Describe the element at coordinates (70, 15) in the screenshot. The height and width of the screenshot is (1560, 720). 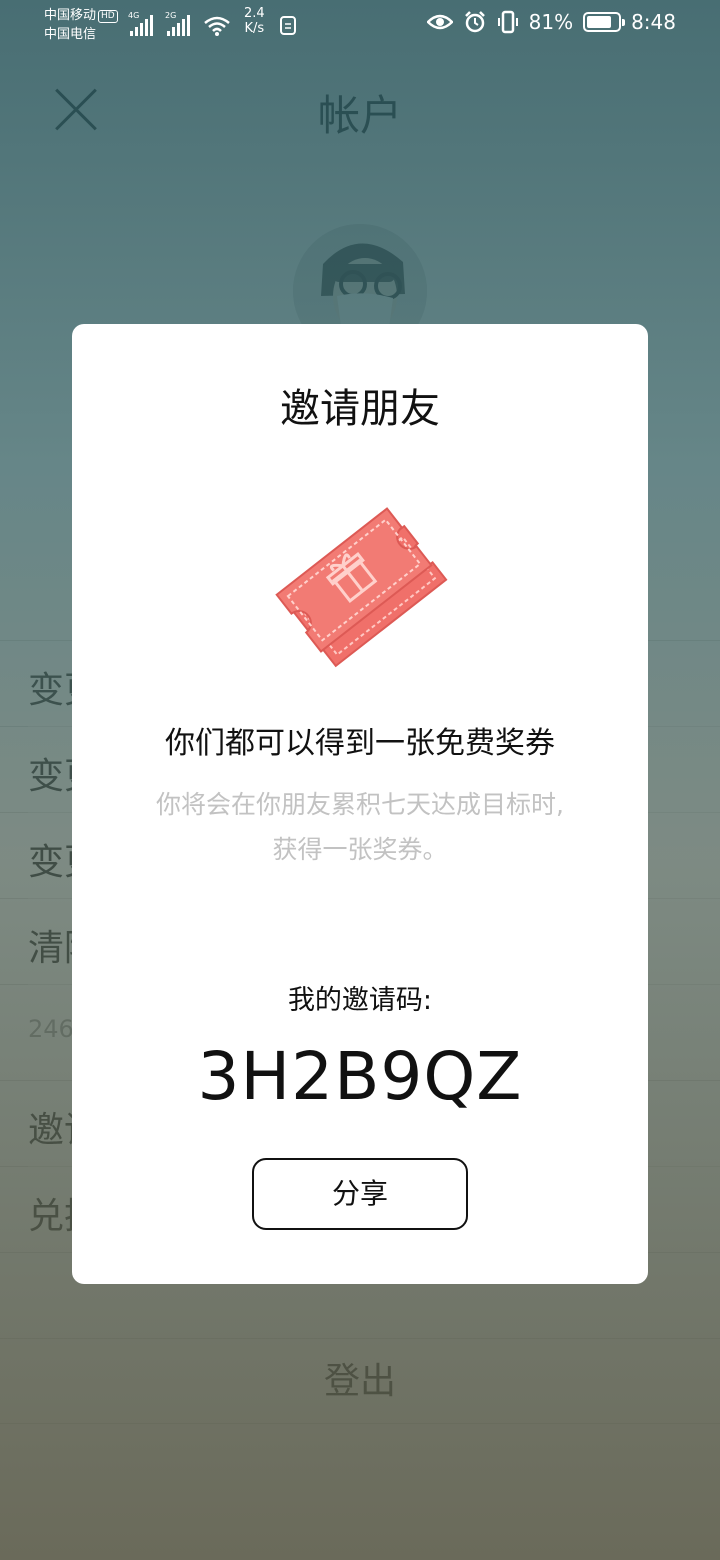
I see `carrier-1: 中国移动` at that location.